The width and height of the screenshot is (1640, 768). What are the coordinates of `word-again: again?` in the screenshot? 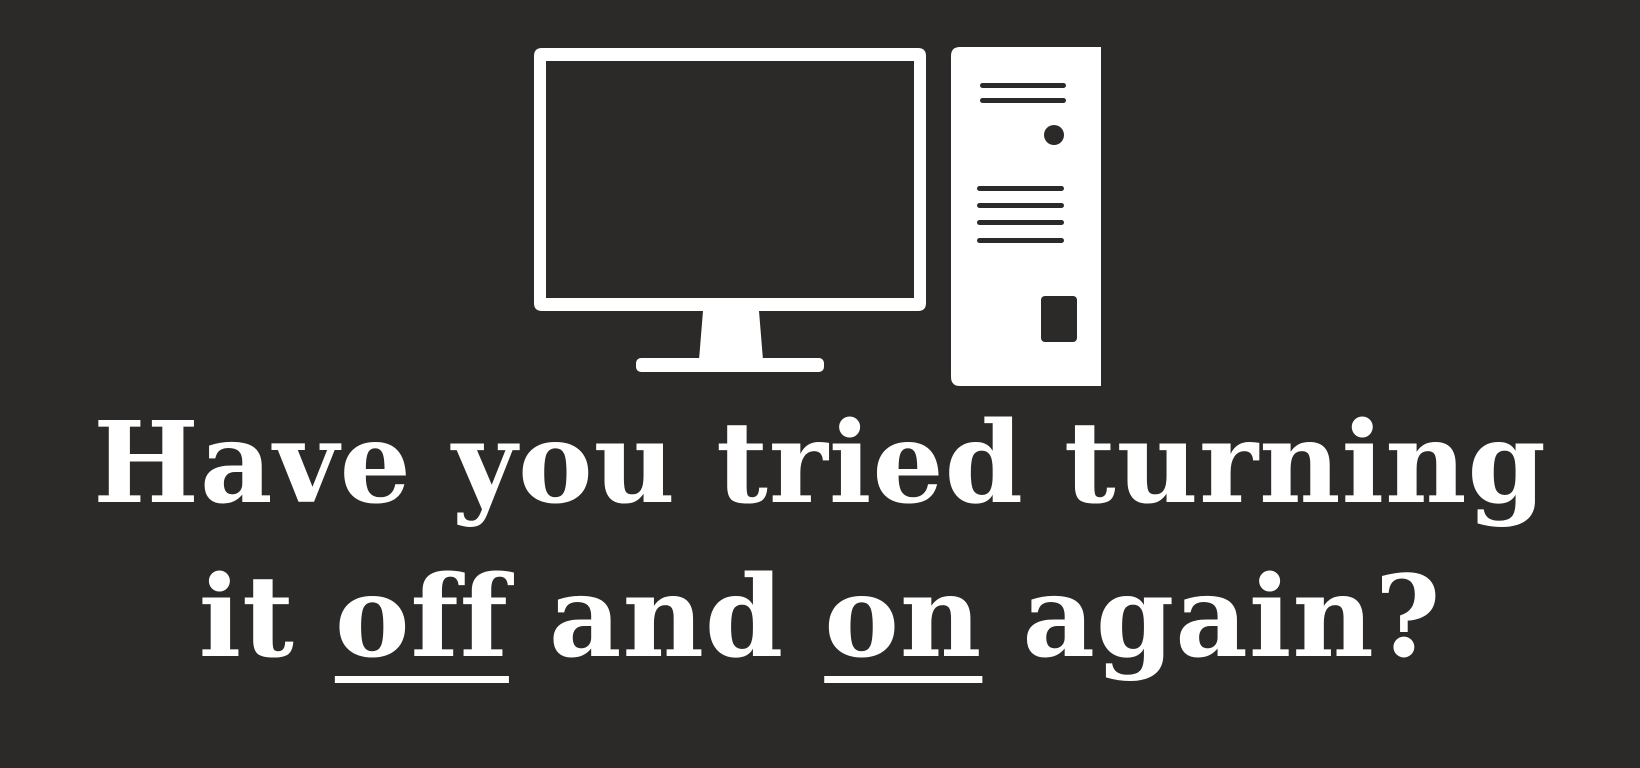 It's located at (1232, 617).